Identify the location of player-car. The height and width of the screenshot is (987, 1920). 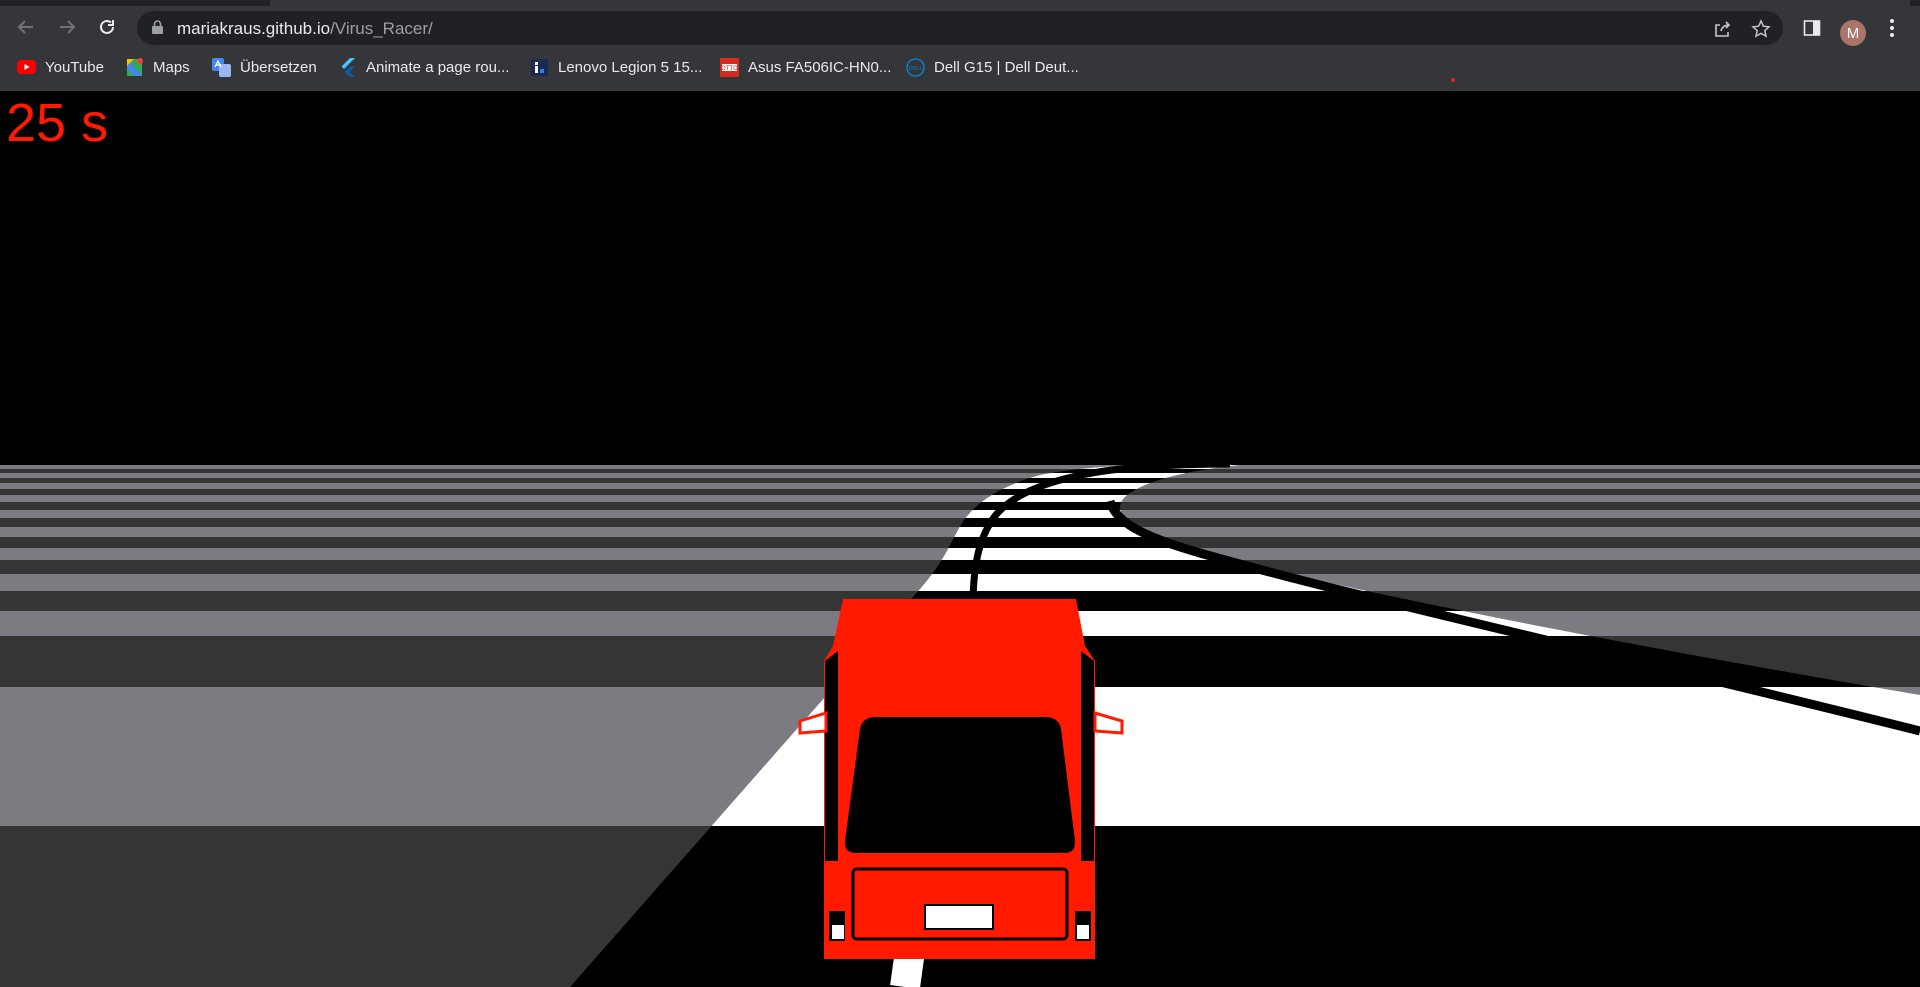
(961, 779).